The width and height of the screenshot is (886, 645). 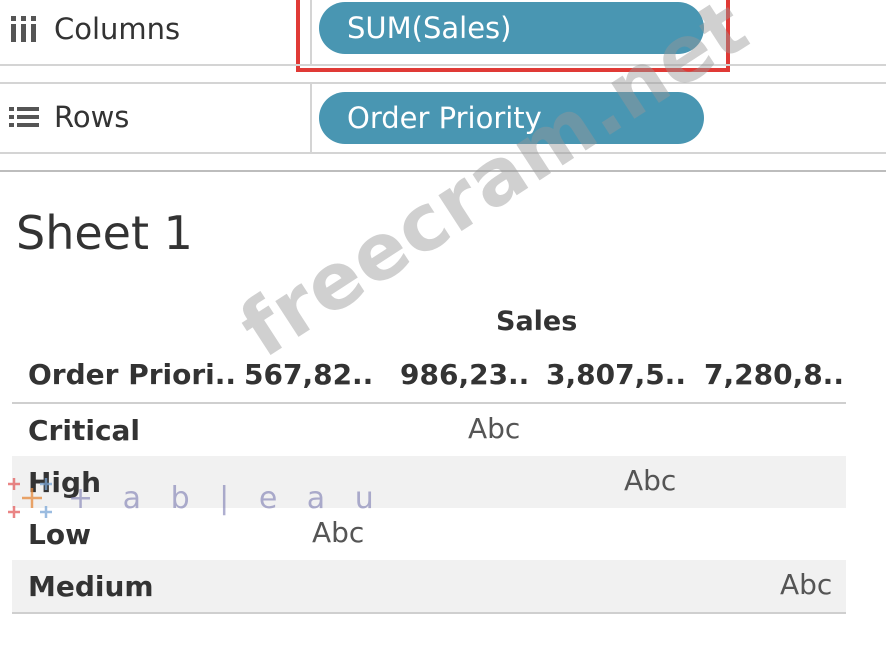 I want to click on highlight-annotation, so click(x=513, y=36).